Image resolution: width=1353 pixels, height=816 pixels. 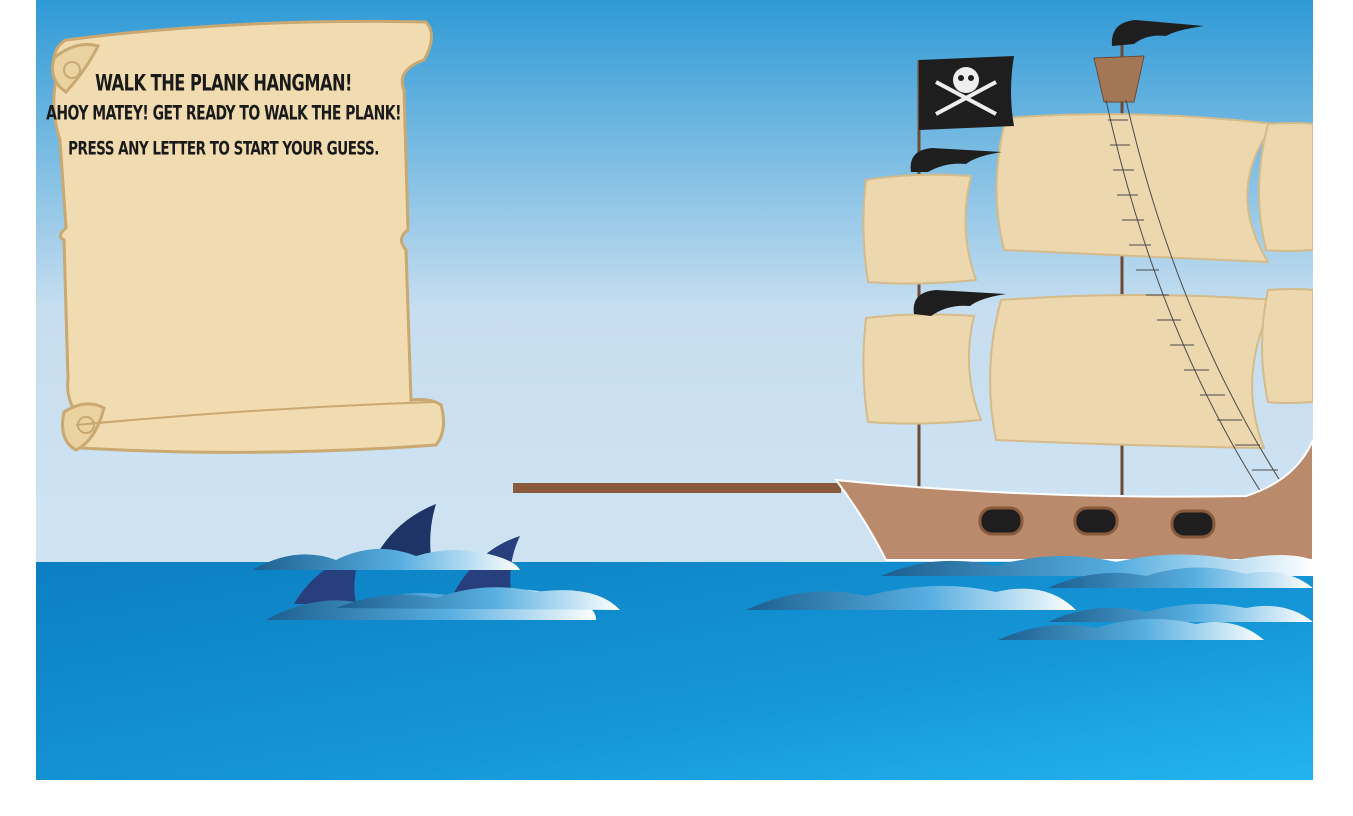 I want to click on game-title: Walk the Plank Hangman!, so click(x=223, y=83).